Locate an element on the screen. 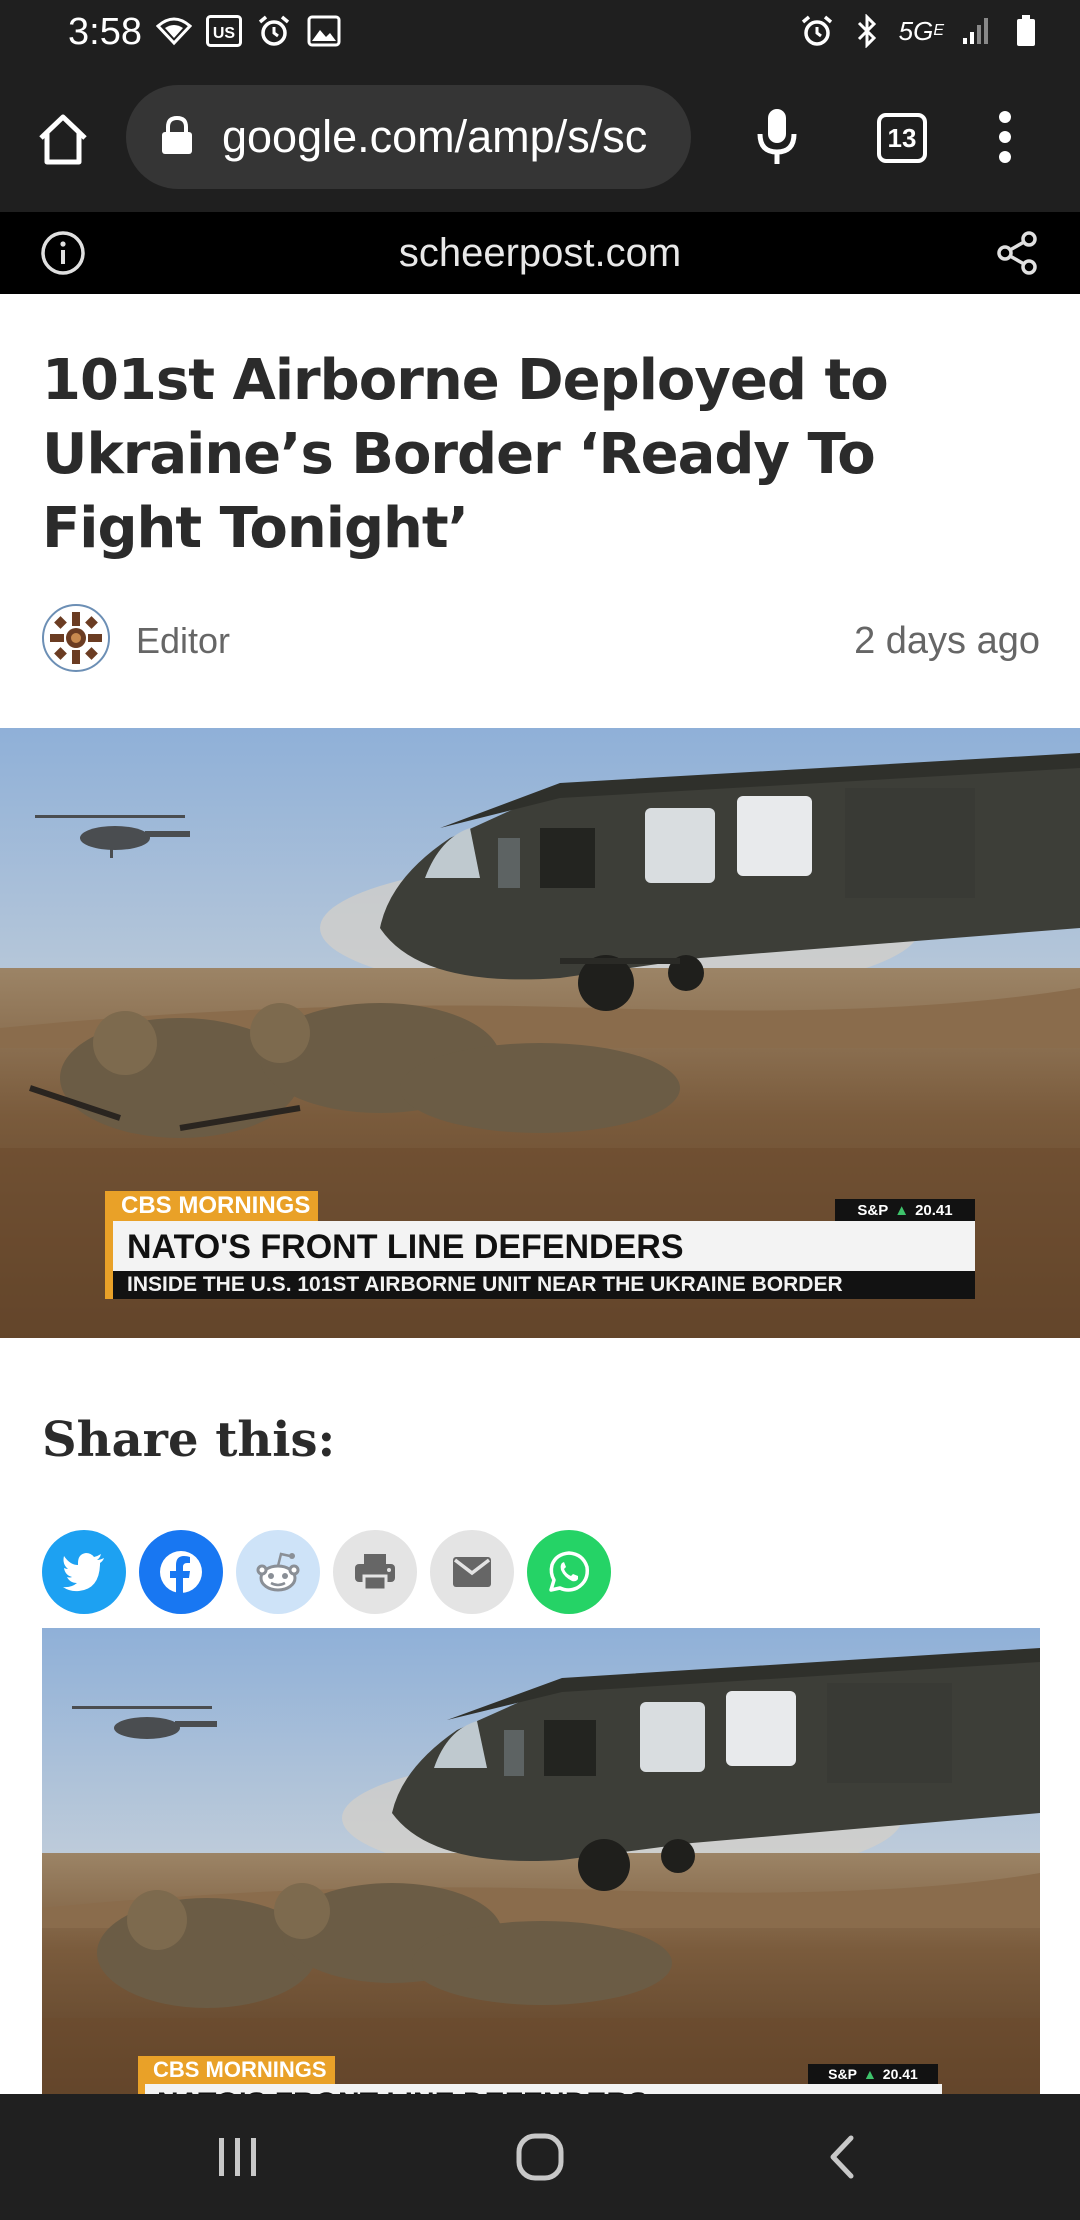 The width and height of the screenshot is (1080, 2220). home-nav-button is located at coordinates (540, 2157).